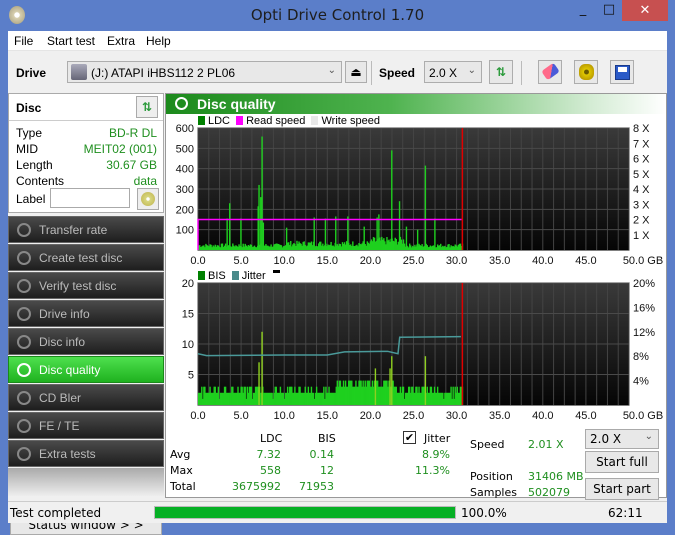  I want to click on start-full-button: Start full, so click(622, 462).